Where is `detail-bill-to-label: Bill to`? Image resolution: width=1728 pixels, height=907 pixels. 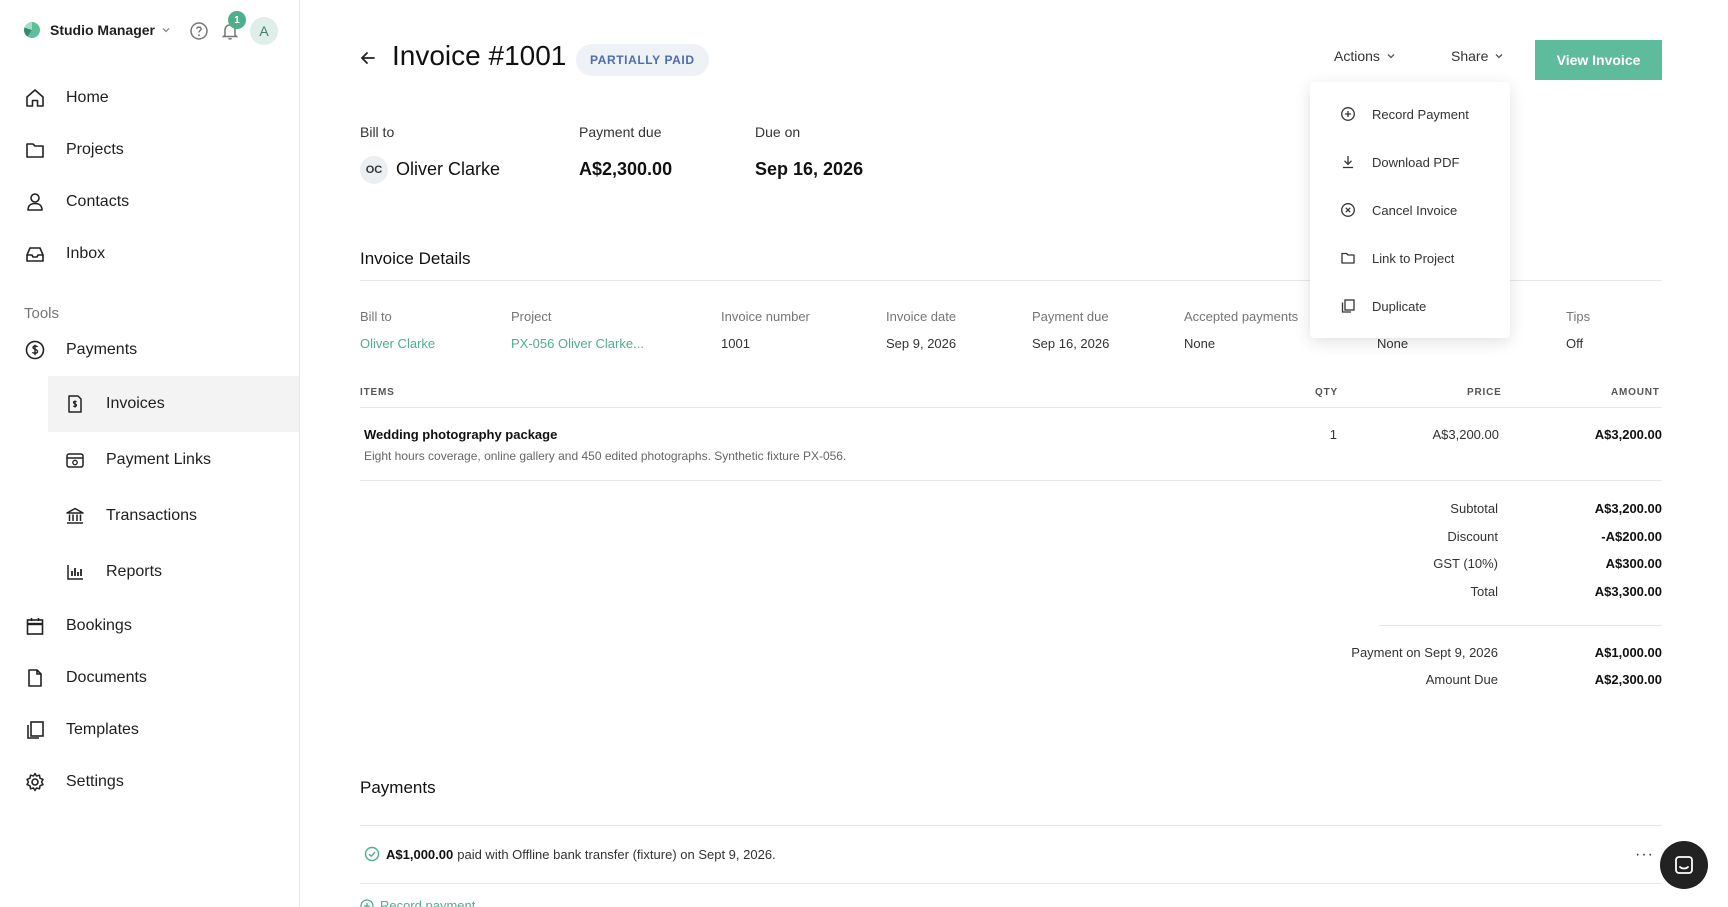 detail-bill-to-label: Bill to is located at coordinates (376, 316).